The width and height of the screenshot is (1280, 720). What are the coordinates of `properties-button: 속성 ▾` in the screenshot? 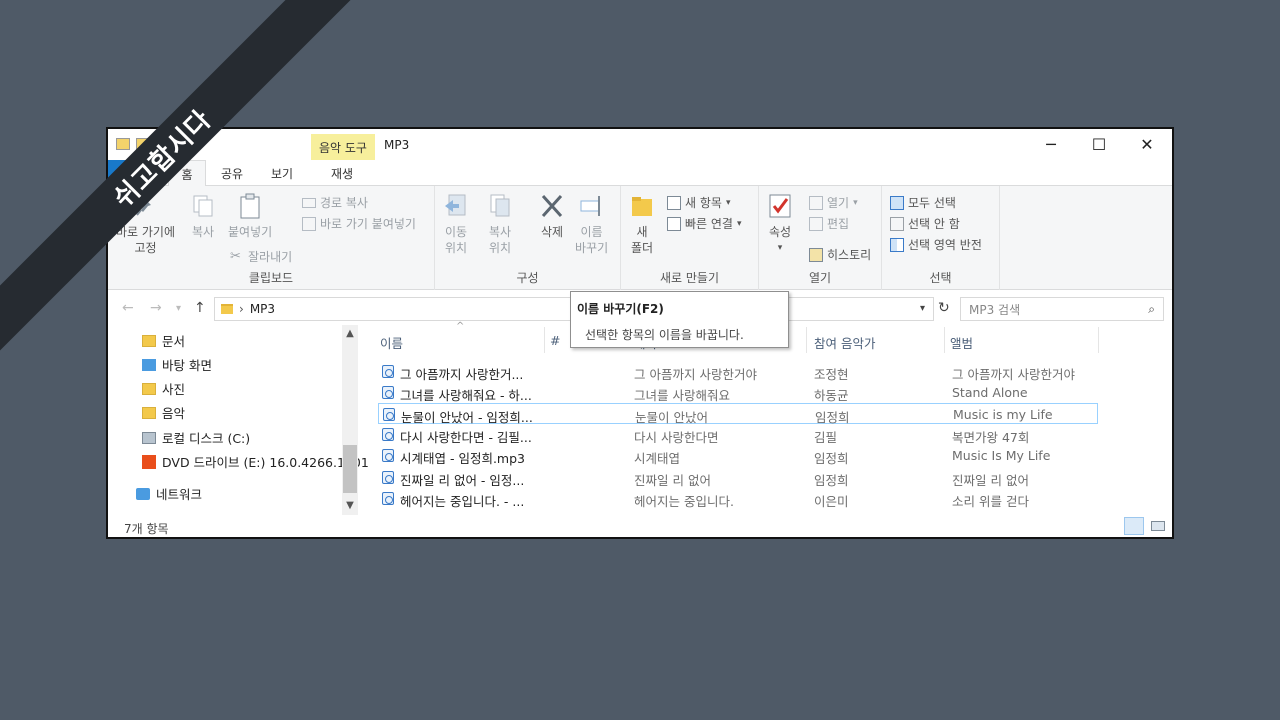 It's located at (780, 224).